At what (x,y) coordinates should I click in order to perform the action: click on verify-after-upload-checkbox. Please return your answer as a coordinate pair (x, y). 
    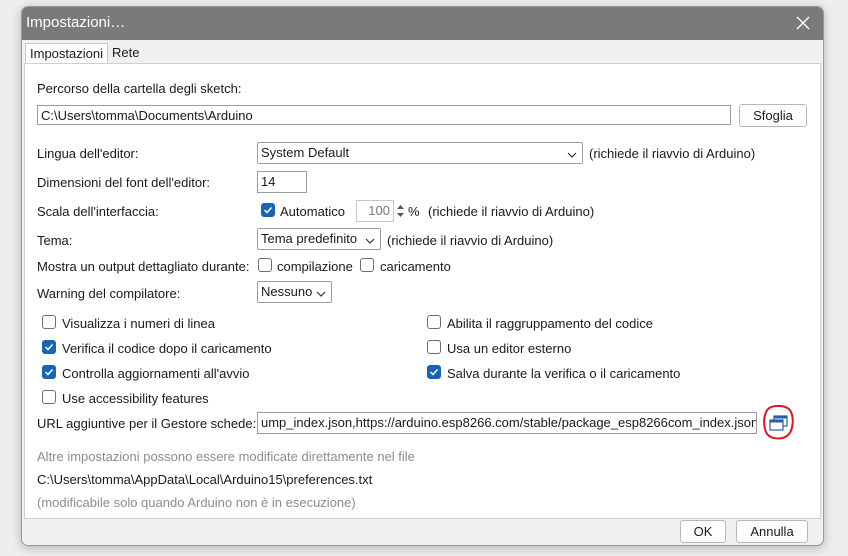
    Looking at the image, I should click on (49, 347).